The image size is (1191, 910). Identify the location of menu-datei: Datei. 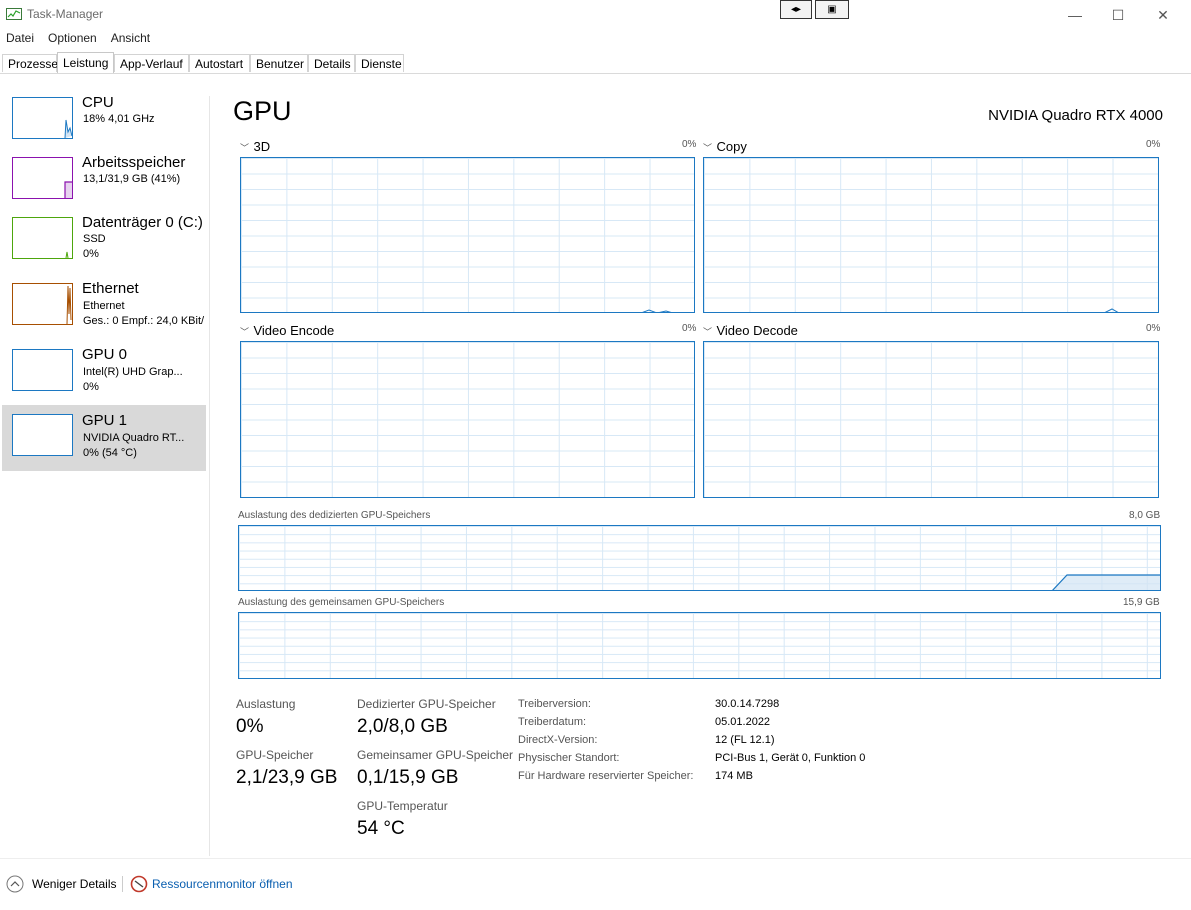
(20, 40).